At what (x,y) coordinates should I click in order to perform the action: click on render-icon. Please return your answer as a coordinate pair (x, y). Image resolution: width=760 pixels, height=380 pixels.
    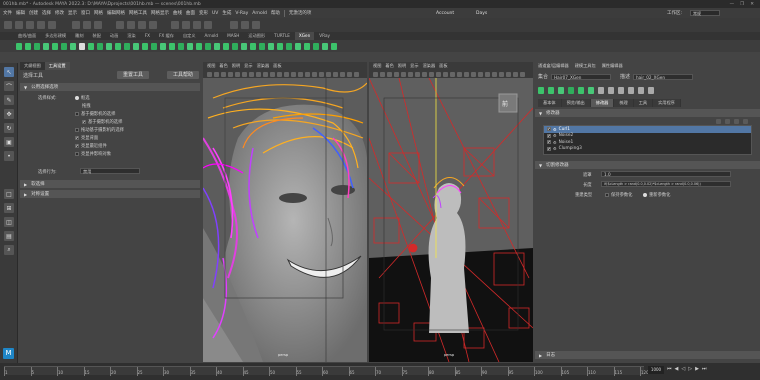
    Looking at the image, I should click on (175, 25).